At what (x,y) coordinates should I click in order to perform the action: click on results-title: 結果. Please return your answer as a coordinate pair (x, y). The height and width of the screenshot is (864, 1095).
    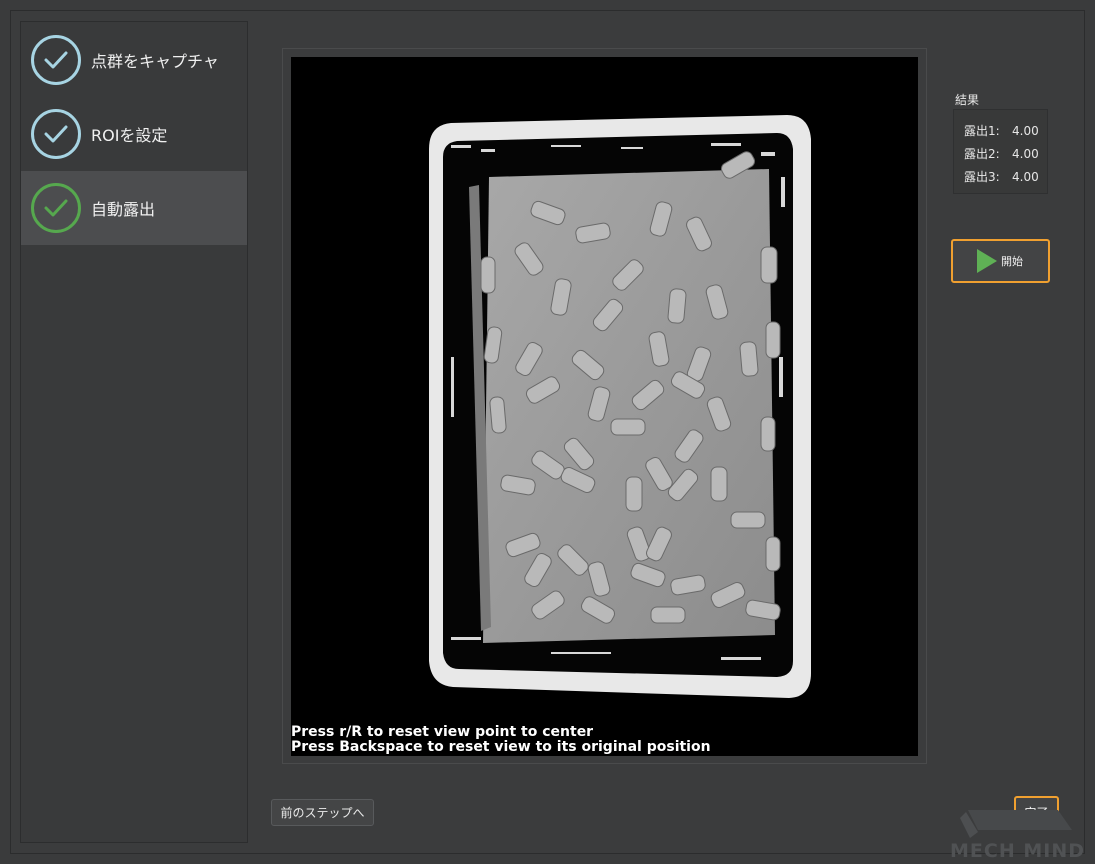
    Looking at the image, I should click on (967, 100).